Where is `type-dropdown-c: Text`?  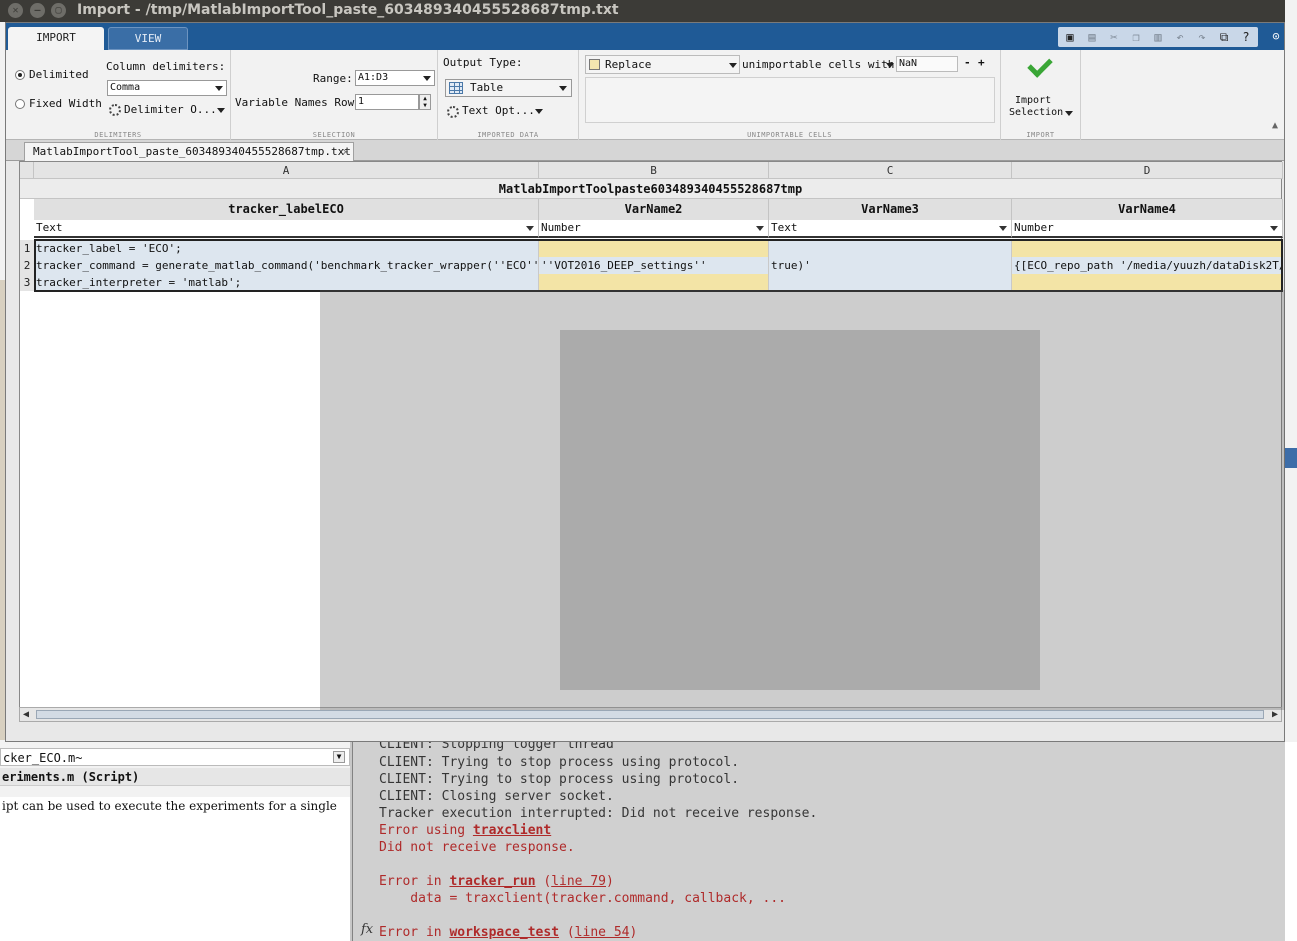
type-dropdown-c: Text is located at coordinates (890, 229).